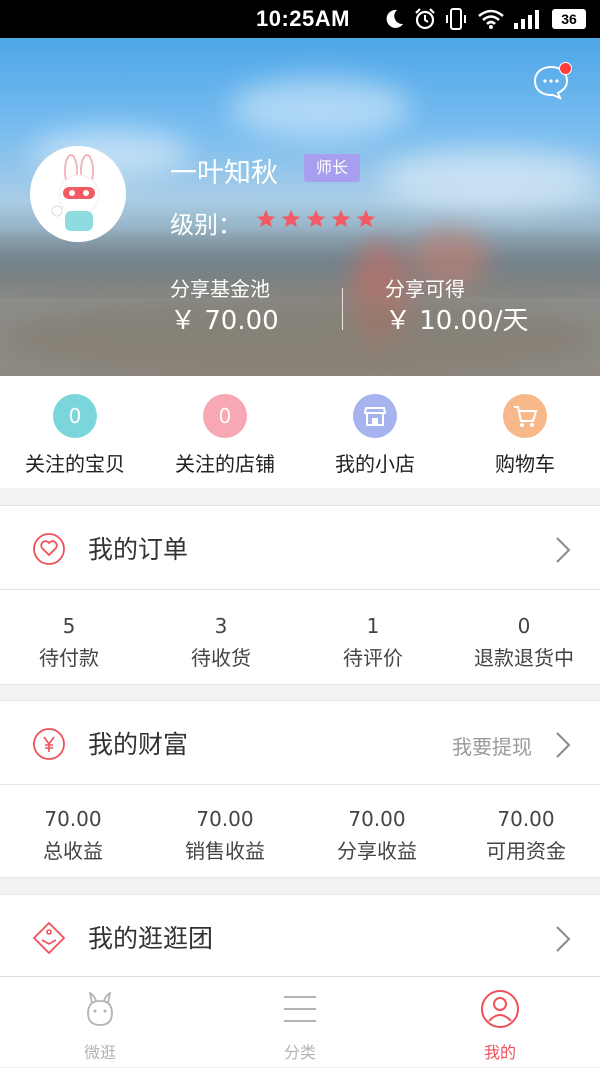  Describe the element at coordinates (524, 642) in the screenshot. I see `order-stat-refund: 0 退款退货中` at that location.